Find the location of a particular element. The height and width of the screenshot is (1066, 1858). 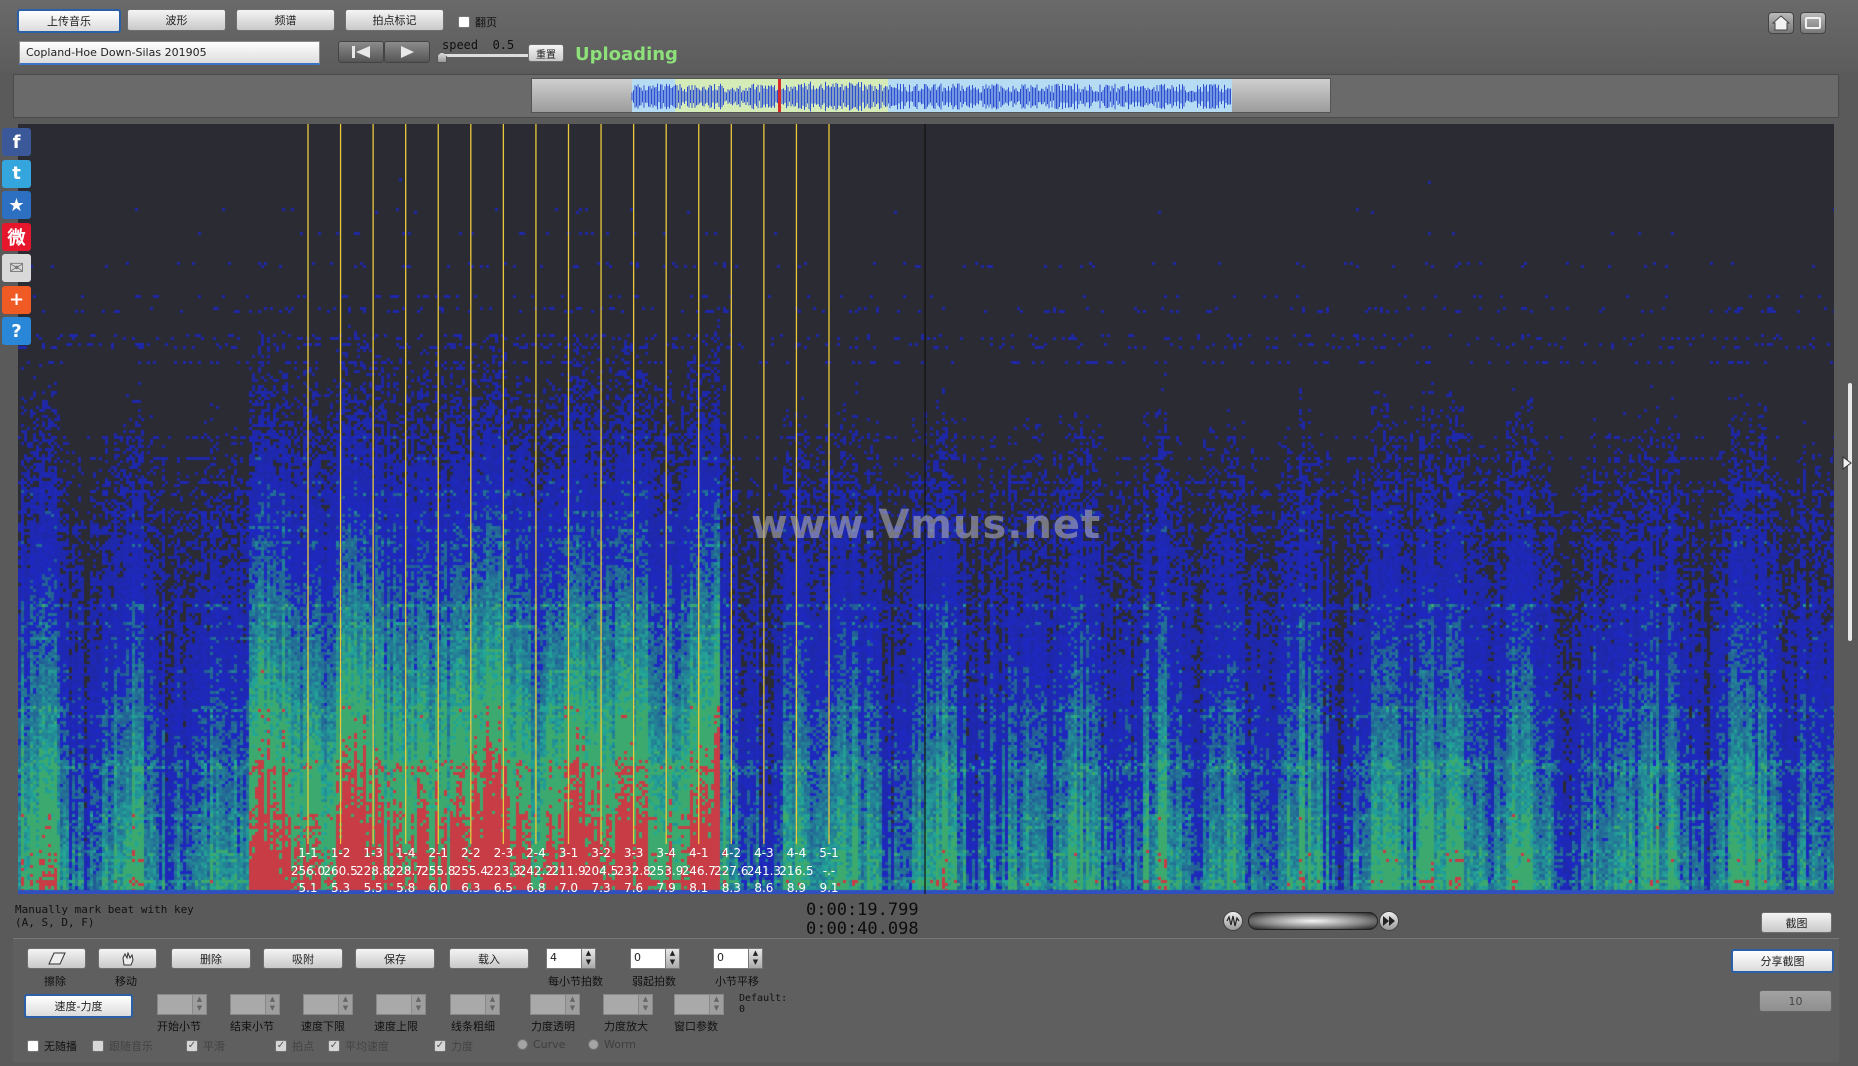

zoom-slider is located at coordinates (1313, 921).